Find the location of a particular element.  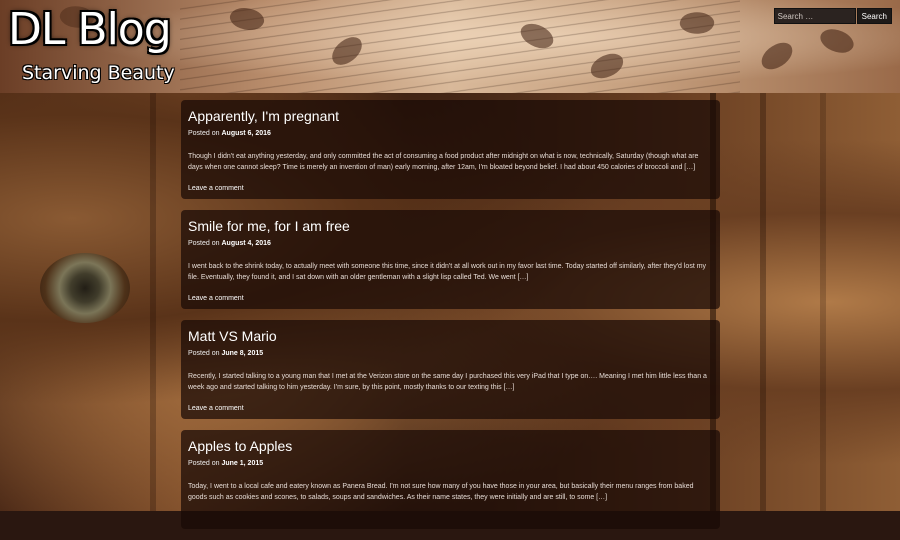

search-form: Search is located at coordinates (832, 16).